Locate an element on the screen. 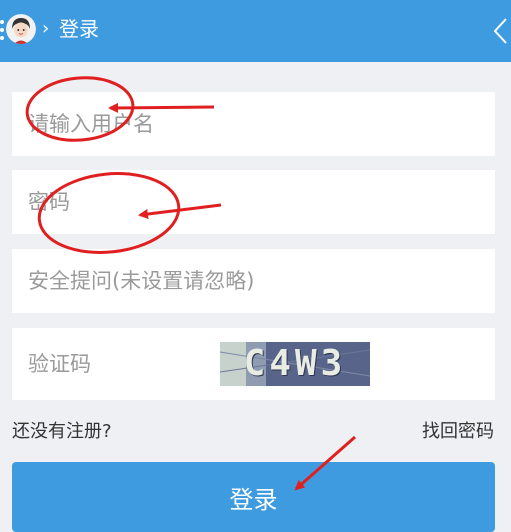 The image size is (511, 532). security-question-field-container is located at coordinates (253, 281).